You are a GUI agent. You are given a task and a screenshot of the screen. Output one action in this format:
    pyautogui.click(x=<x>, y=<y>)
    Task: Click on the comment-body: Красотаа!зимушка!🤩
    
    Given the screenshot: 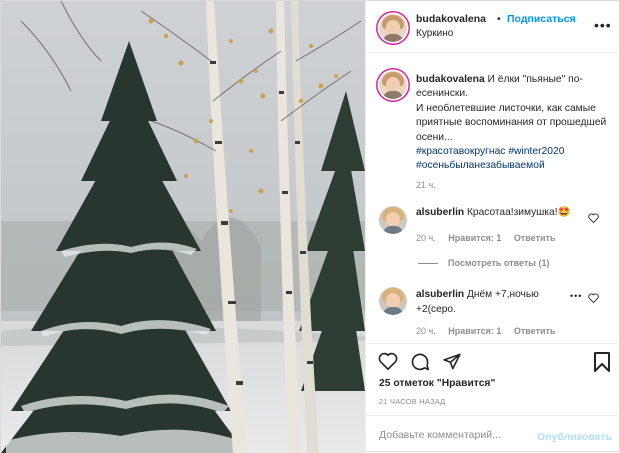 What is the action you would take?
    pyautogui.click(x=518, y=212)
    